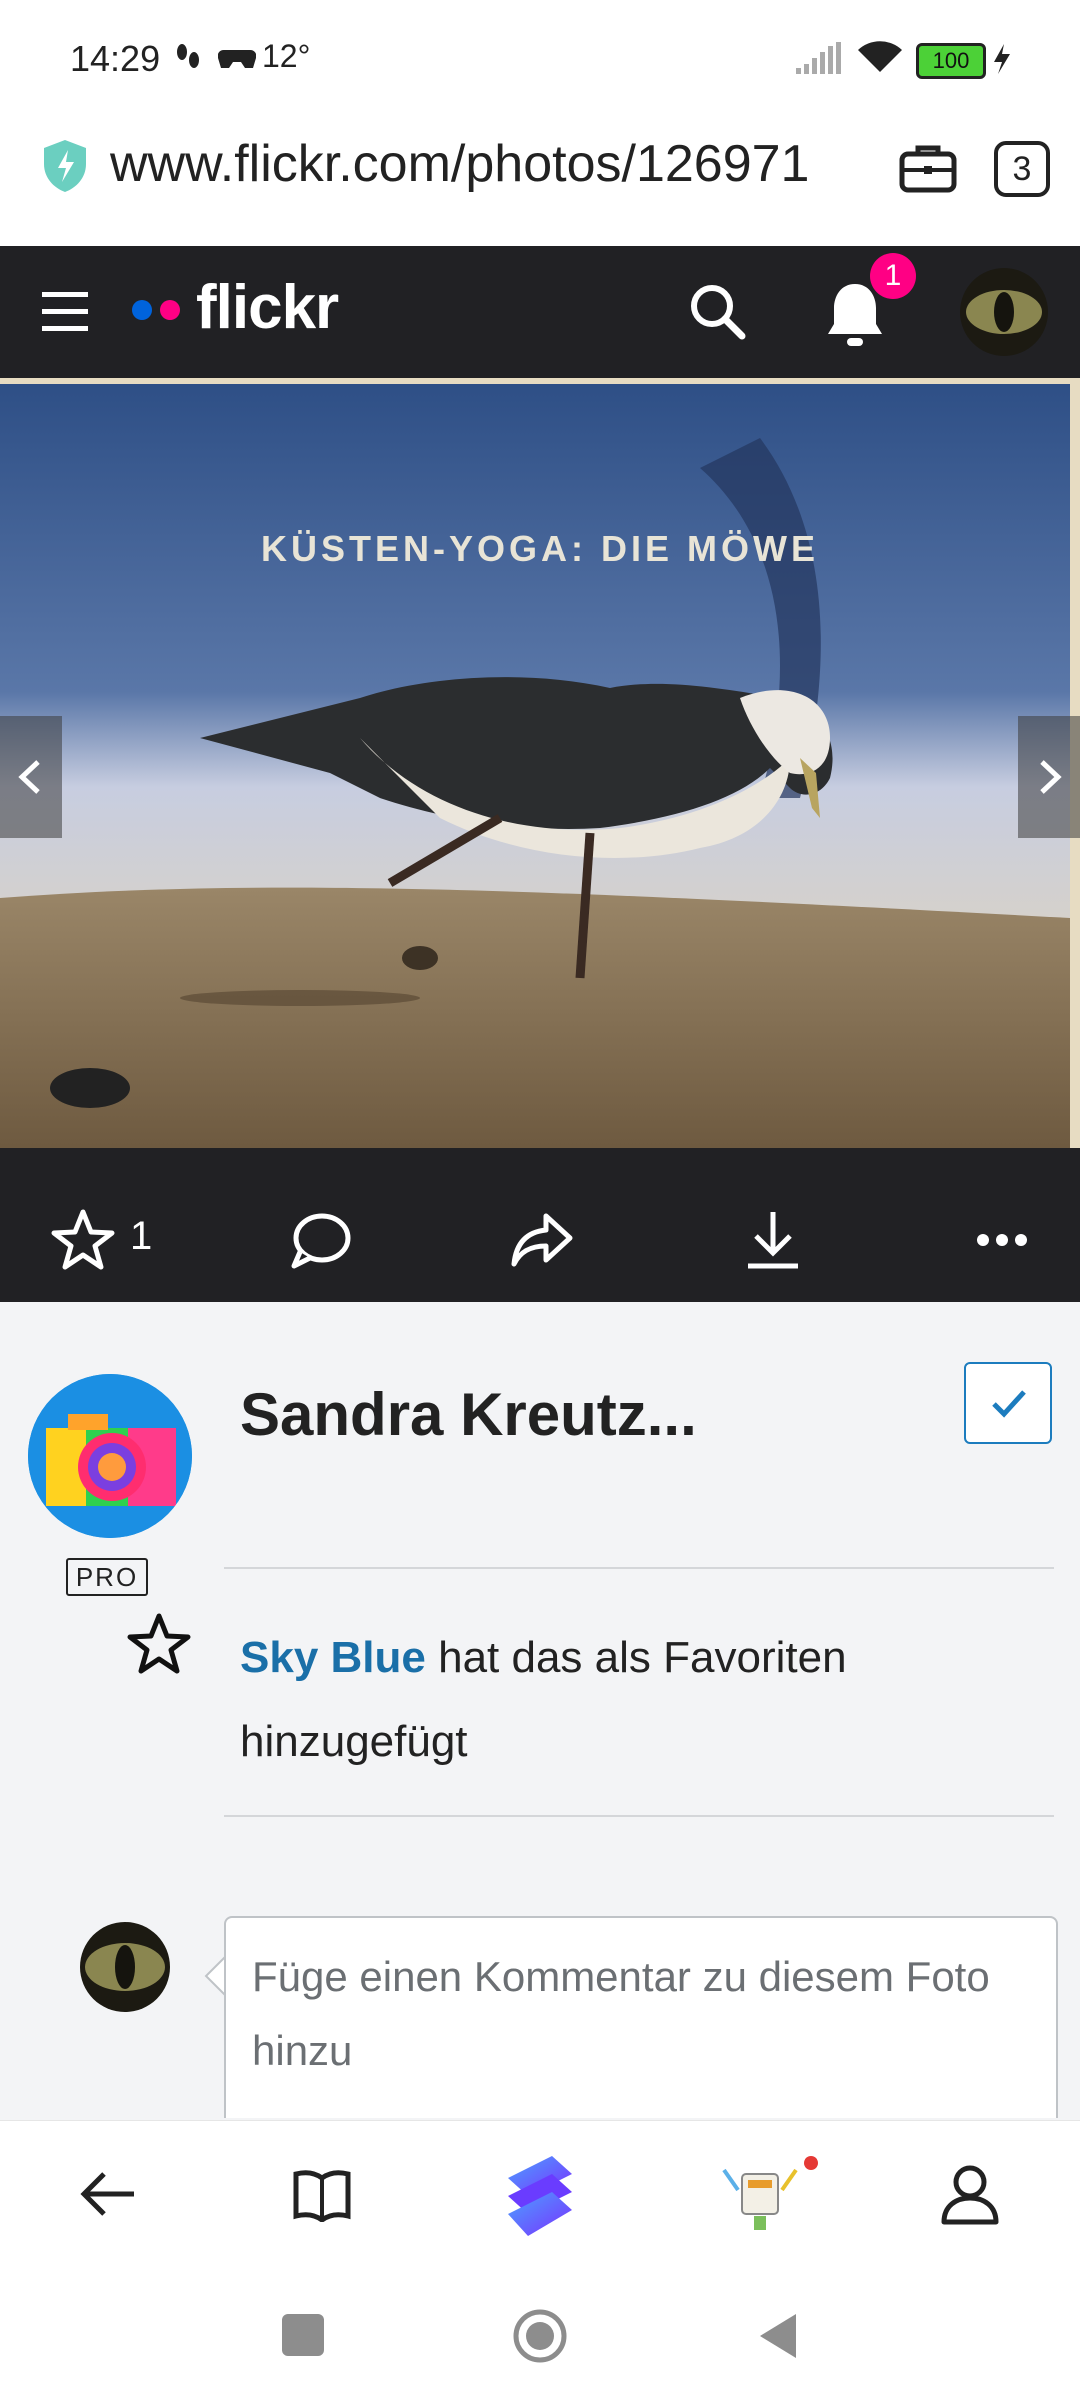 The width and height of the screenshot is (1080, 2400). What do you see at coordinates (893, 276) in the screenshot?
I see `notification-badge: 1` at bounding box center [893, 276].